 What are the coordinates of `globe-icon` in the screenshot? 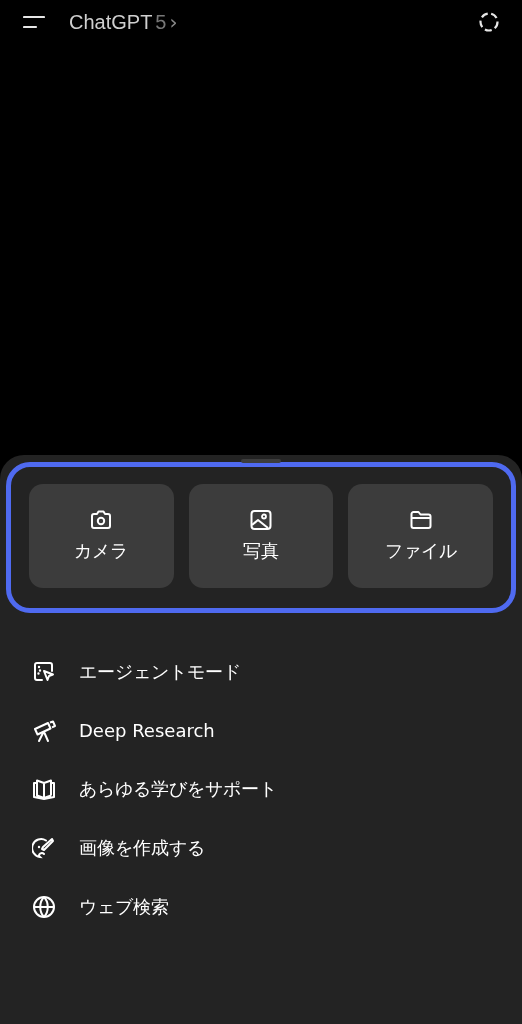 It's located at (44, 906).